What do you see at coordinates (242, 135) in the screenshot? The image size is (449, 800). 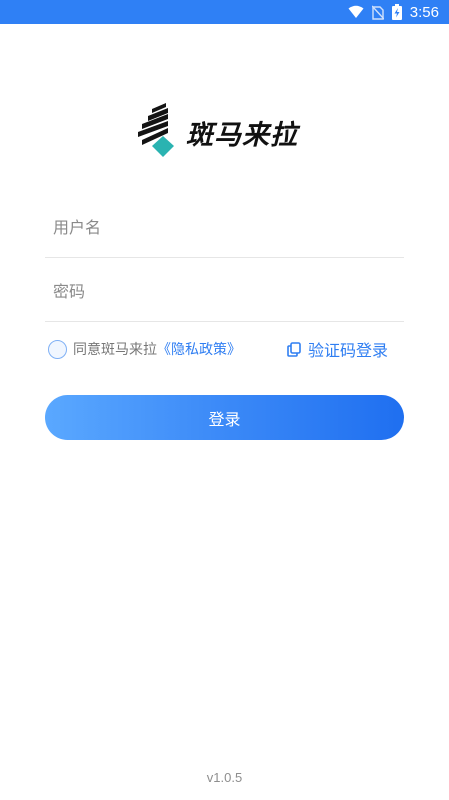 I see `brand-name: 斑马来拉` at bounding box center [242, 135].